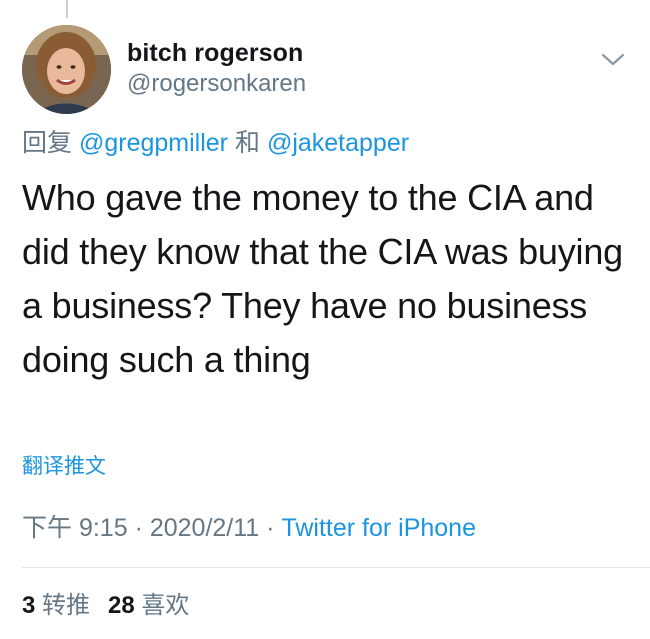 This screenshot has width=650, height=639. I want to click on tweet-time: 下午 9:15, so click(75, 528).